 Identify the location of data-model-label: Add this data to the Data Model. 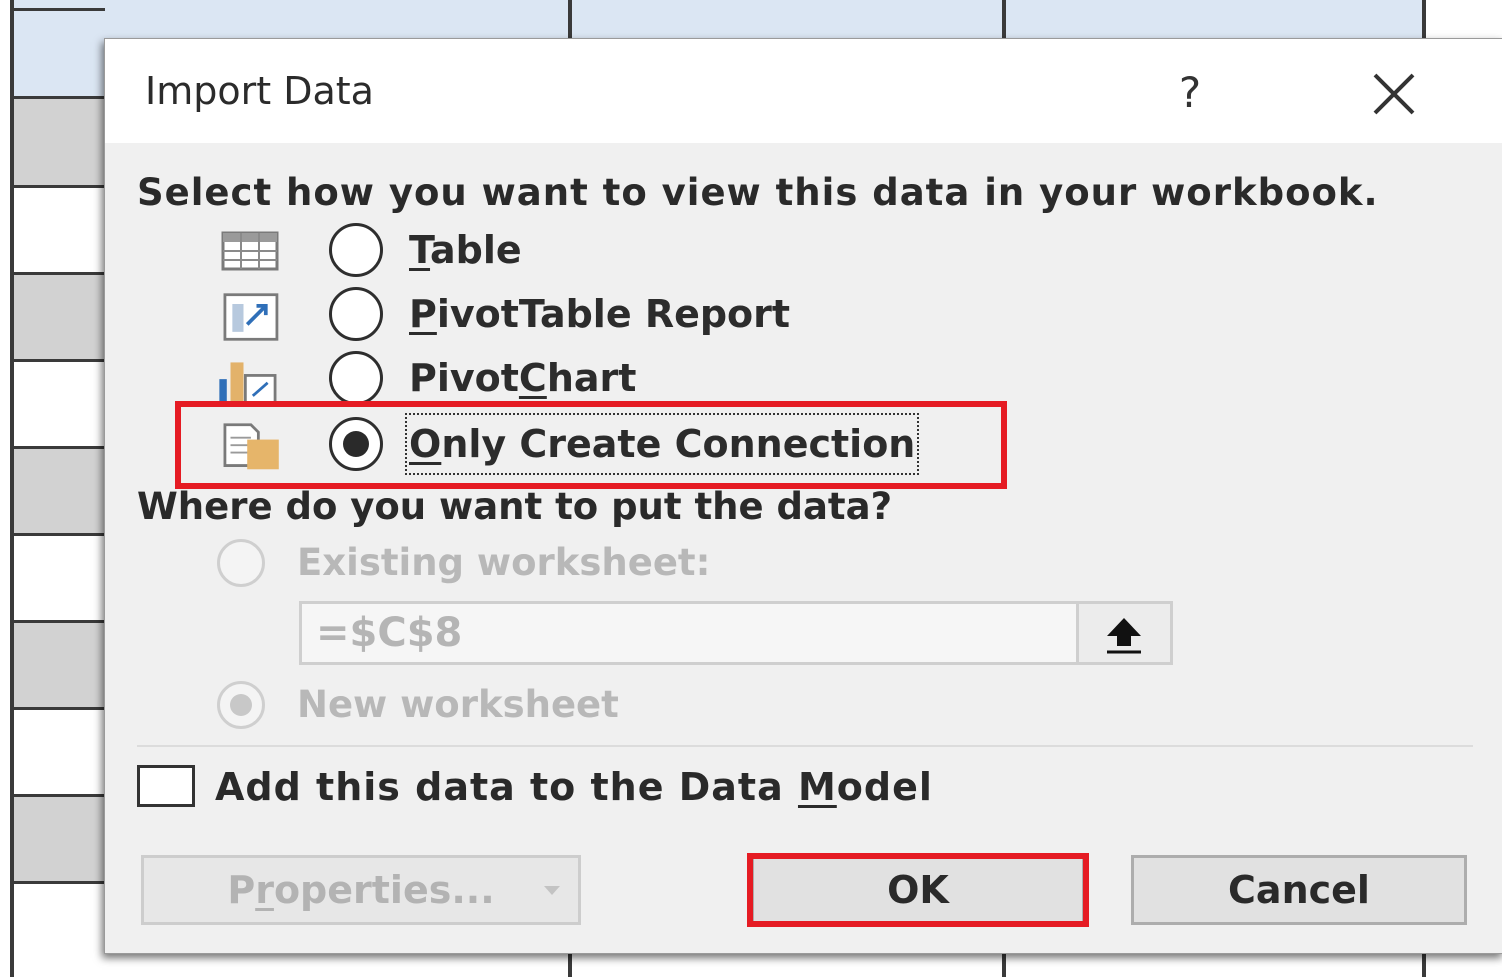
(574, 787).